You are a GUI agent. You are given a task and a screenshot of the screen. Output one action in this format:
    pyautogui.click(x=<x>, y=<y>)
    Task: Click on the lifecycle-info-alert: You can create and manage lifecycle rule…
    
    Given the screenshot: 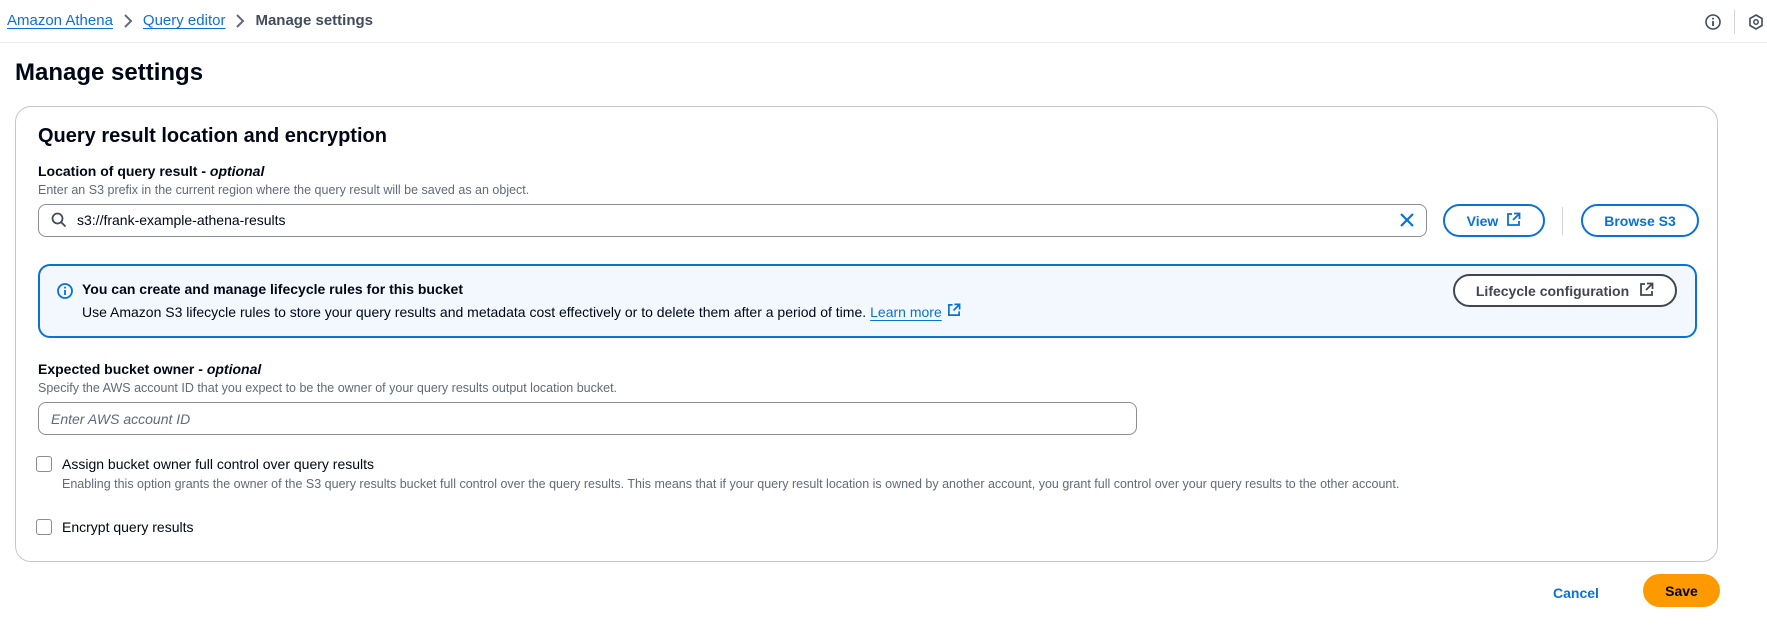 What is the action you would take?
    pyautogui.click(x=867, y=301)
    